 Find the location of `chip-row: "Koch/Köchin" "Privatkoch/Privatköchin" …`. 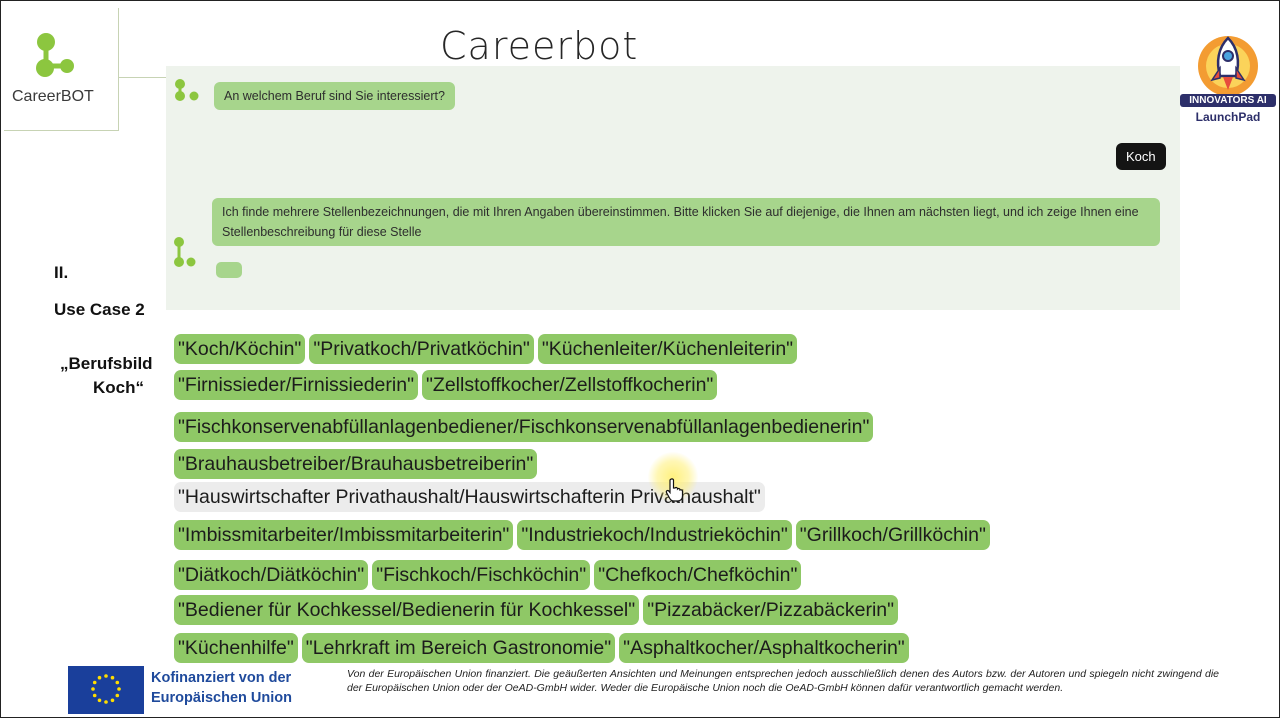

chip-row: "Koch/Köchin" "Privatkoch/Privatköchin" … is located at coordinates (486, 349).